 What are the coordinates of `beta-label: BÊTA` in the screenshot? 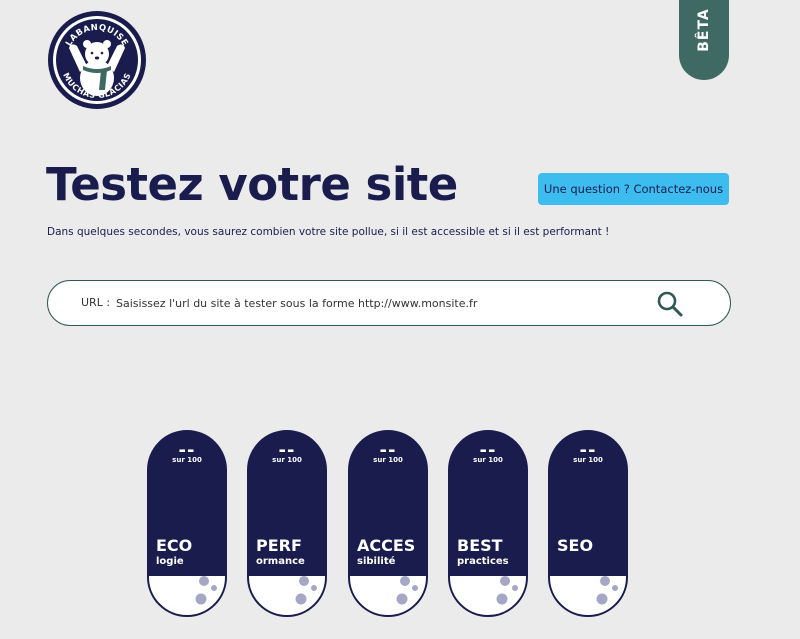 It's located at (704, 30).